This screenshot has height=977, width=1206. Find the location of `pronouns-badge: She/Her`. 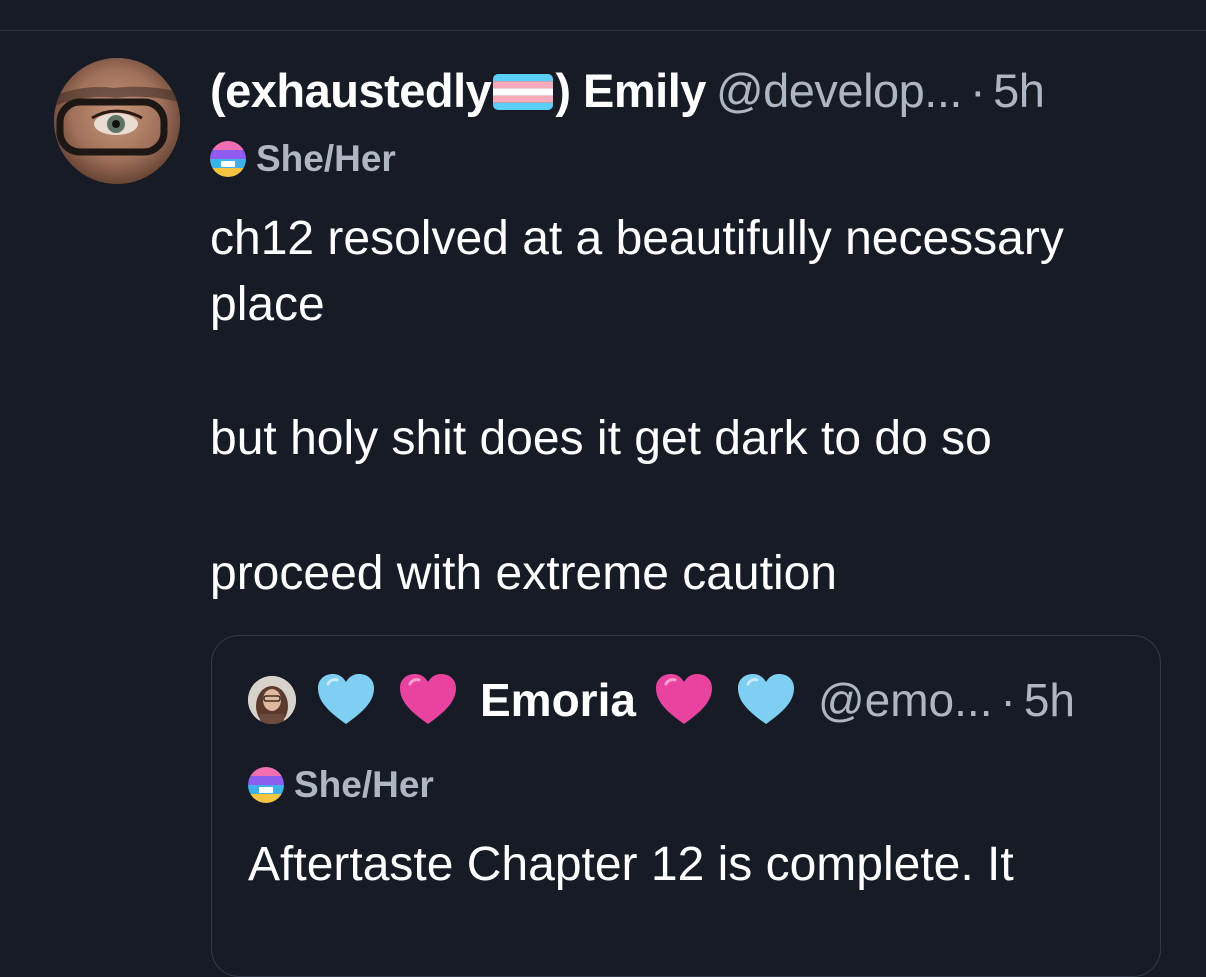

pronouns-badge: She/Her is located at coordinates (303, 159).